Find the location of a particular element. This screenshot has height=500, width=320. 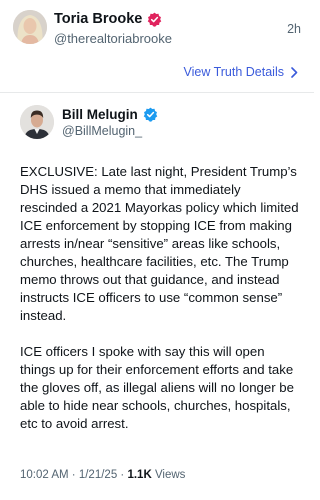

author-name: Toria Brooke is located at coordinates (108, 19).